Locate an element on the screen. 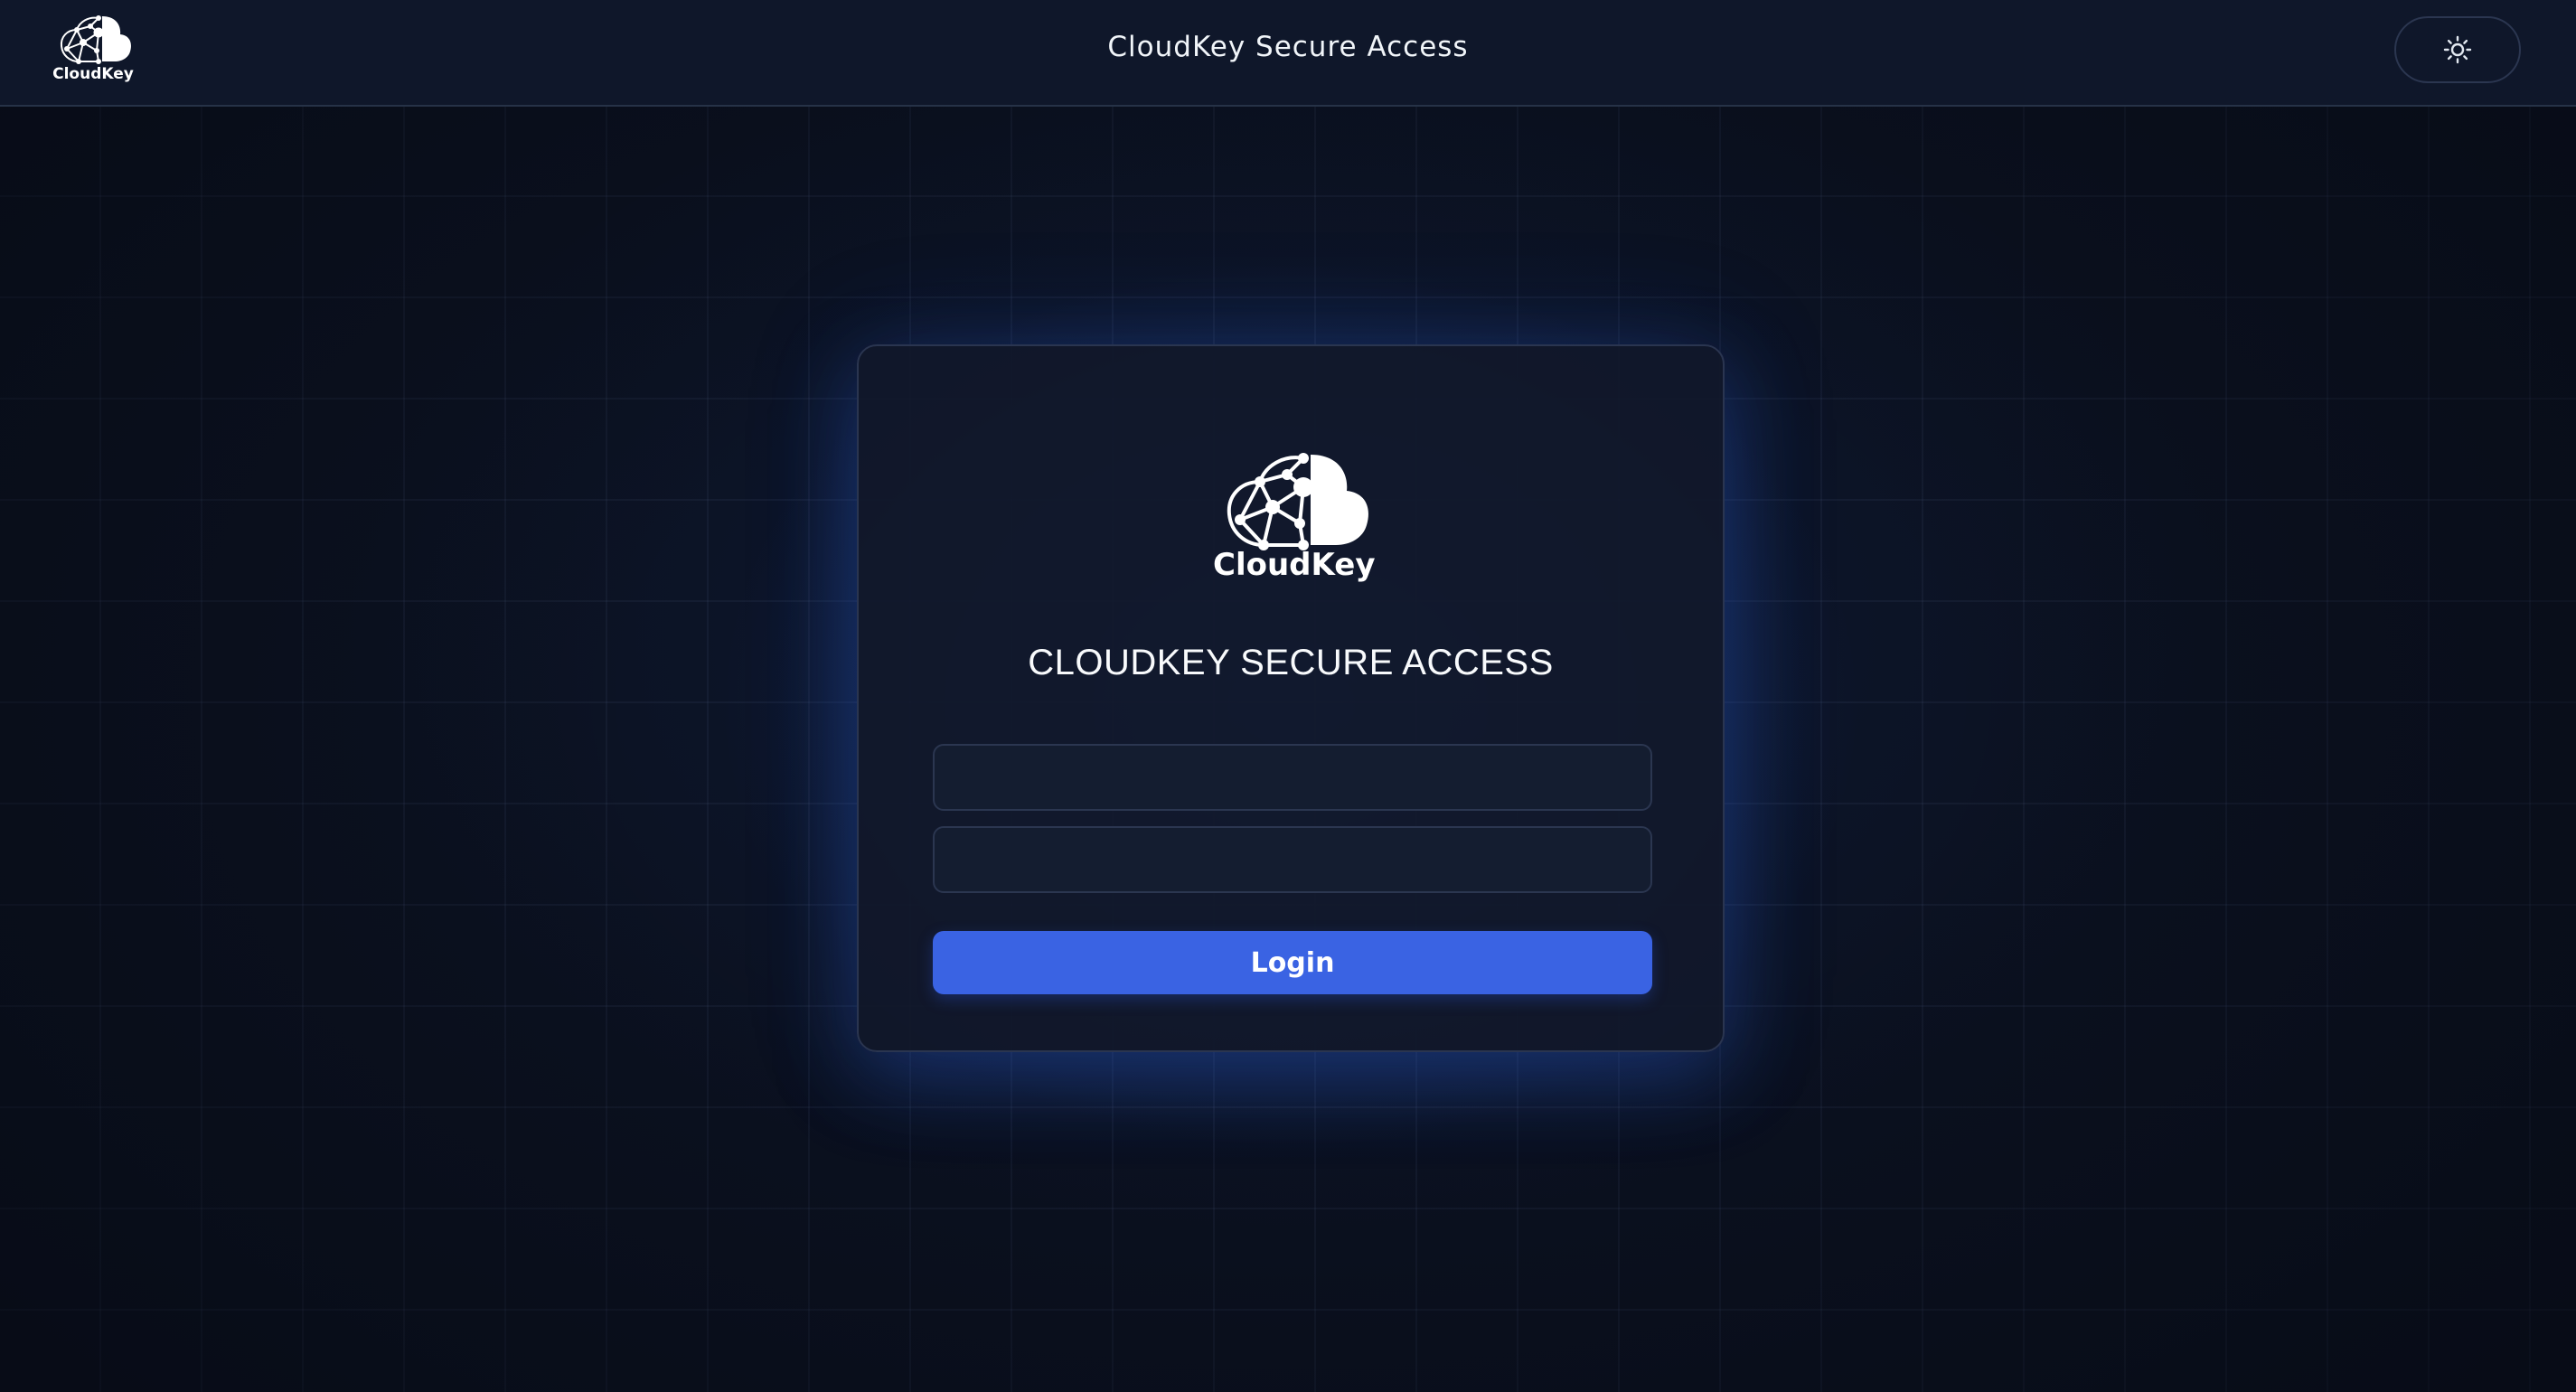 The width and height of the screenshot is (2576, 1392). card-logo-text: CloudKey is located at coordinates (1294, 565).